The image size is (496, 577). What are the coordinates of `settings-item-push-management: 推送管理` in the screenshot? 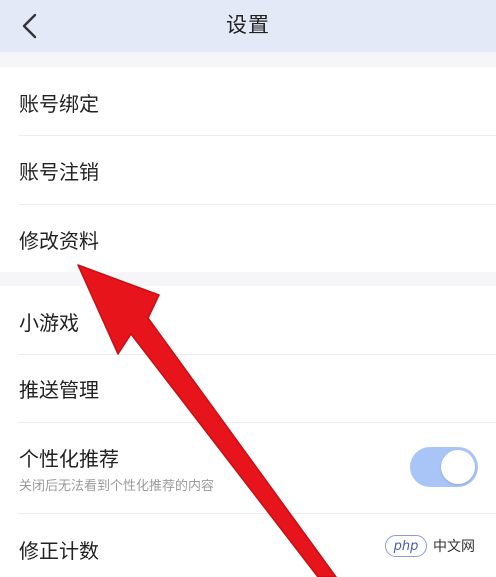 It's located at (248, 388).